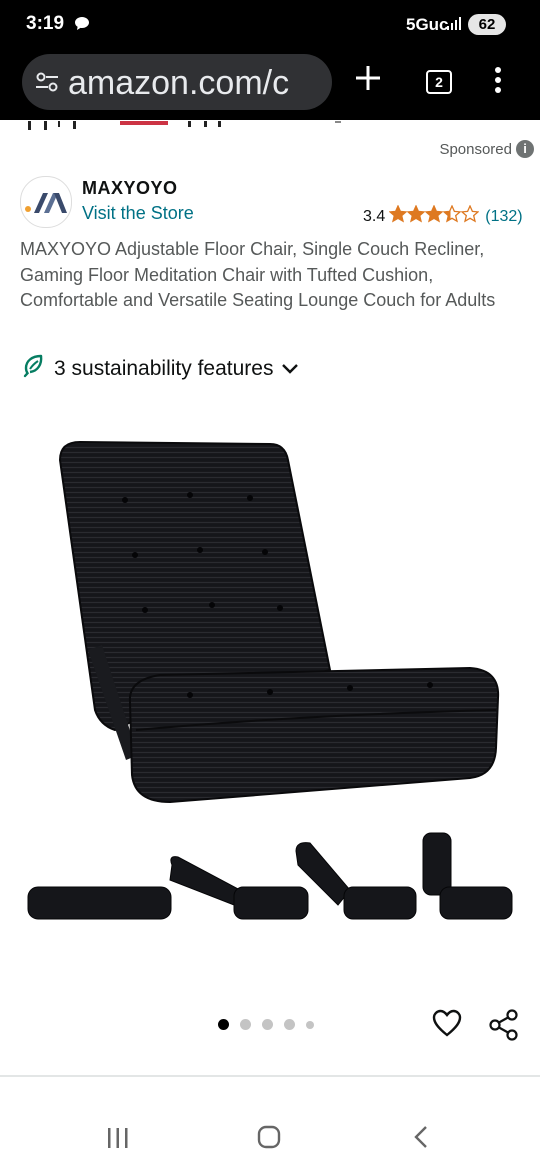 This screenshot has width=540, height=1170. Describe the element at coordinates (197, 83) in the screenshot. I see `url-text: amazon.com/c` at that location.